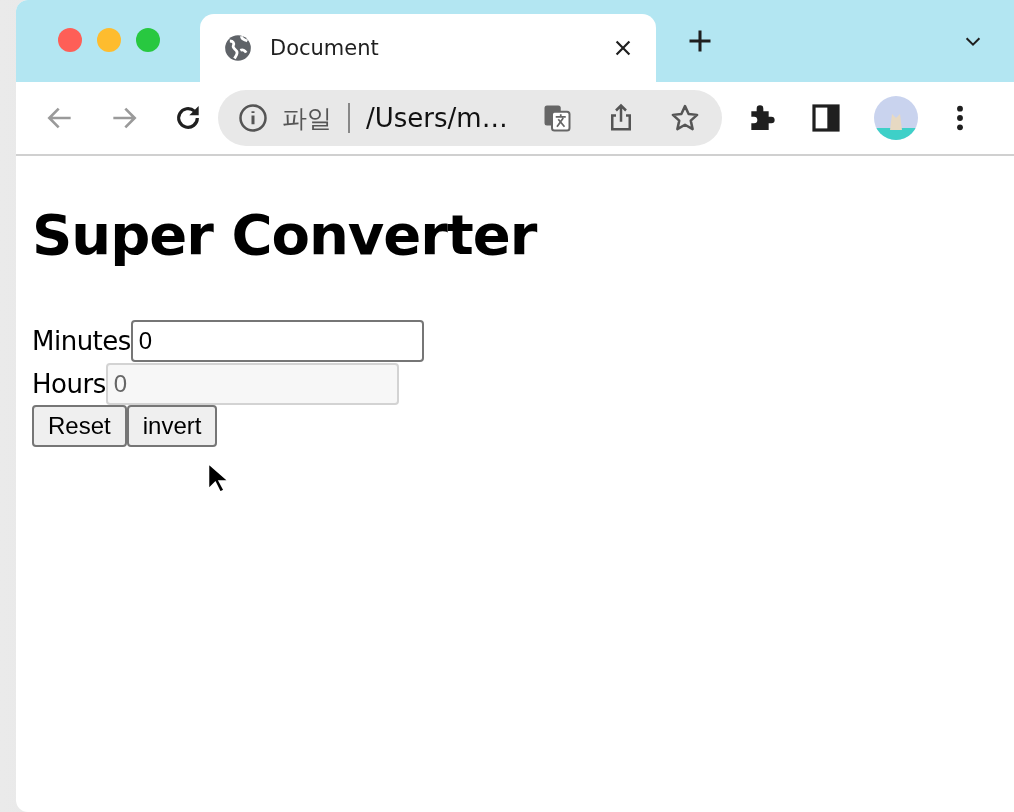 This screenshot has height=812, width=1014. What do you see at coordinates (277, 340) in the screenshot?
I see `input-field: 0` at bounding box center [277, 340].